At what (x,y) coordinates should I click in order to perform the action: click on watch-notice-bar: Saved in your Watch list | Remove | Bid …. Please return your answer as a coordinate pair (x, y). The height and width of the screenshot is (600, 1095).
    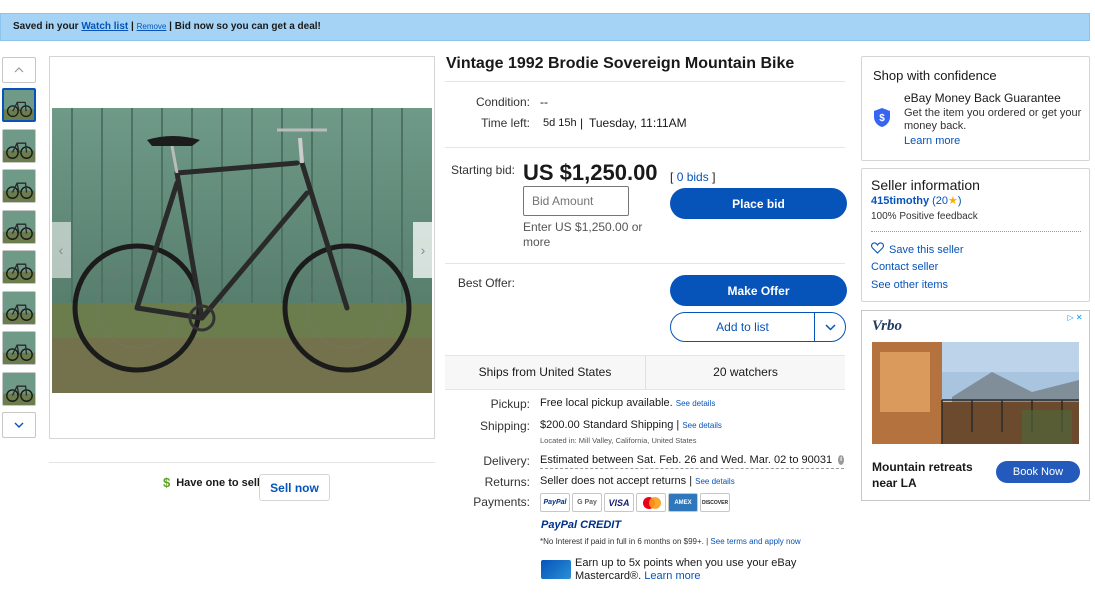
    Looking at the image, I should click on (545, 27).